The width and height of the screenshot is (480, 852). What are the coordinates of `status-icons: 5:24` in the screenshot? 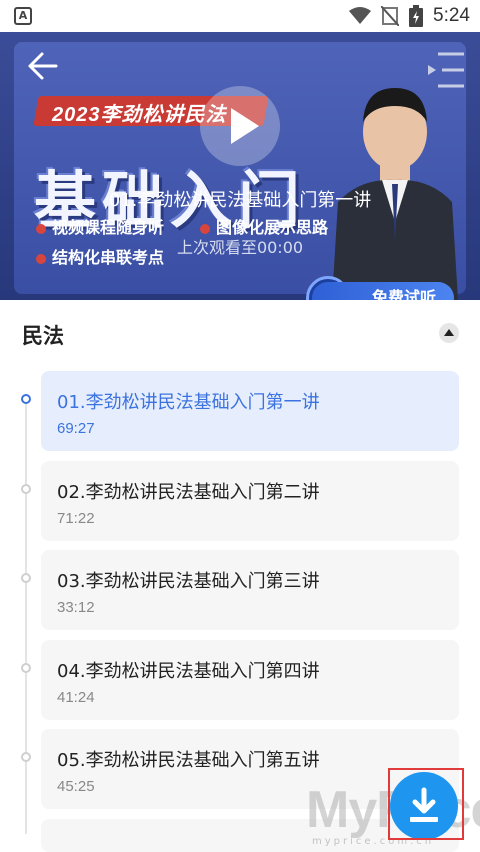 It's located at (409, 16).